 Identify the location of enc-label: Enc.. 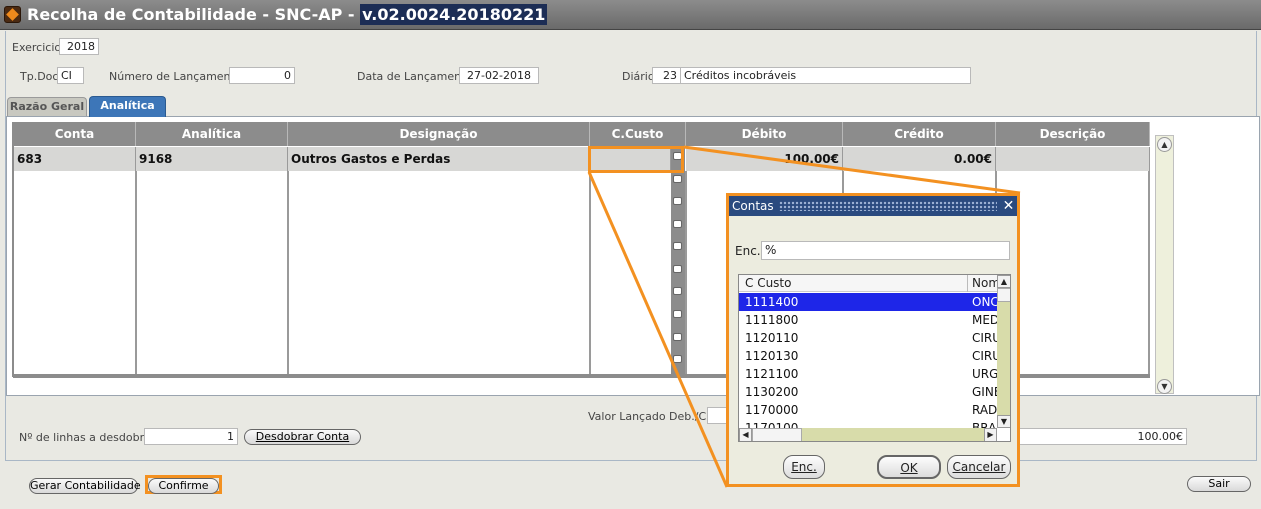
(748, 251).